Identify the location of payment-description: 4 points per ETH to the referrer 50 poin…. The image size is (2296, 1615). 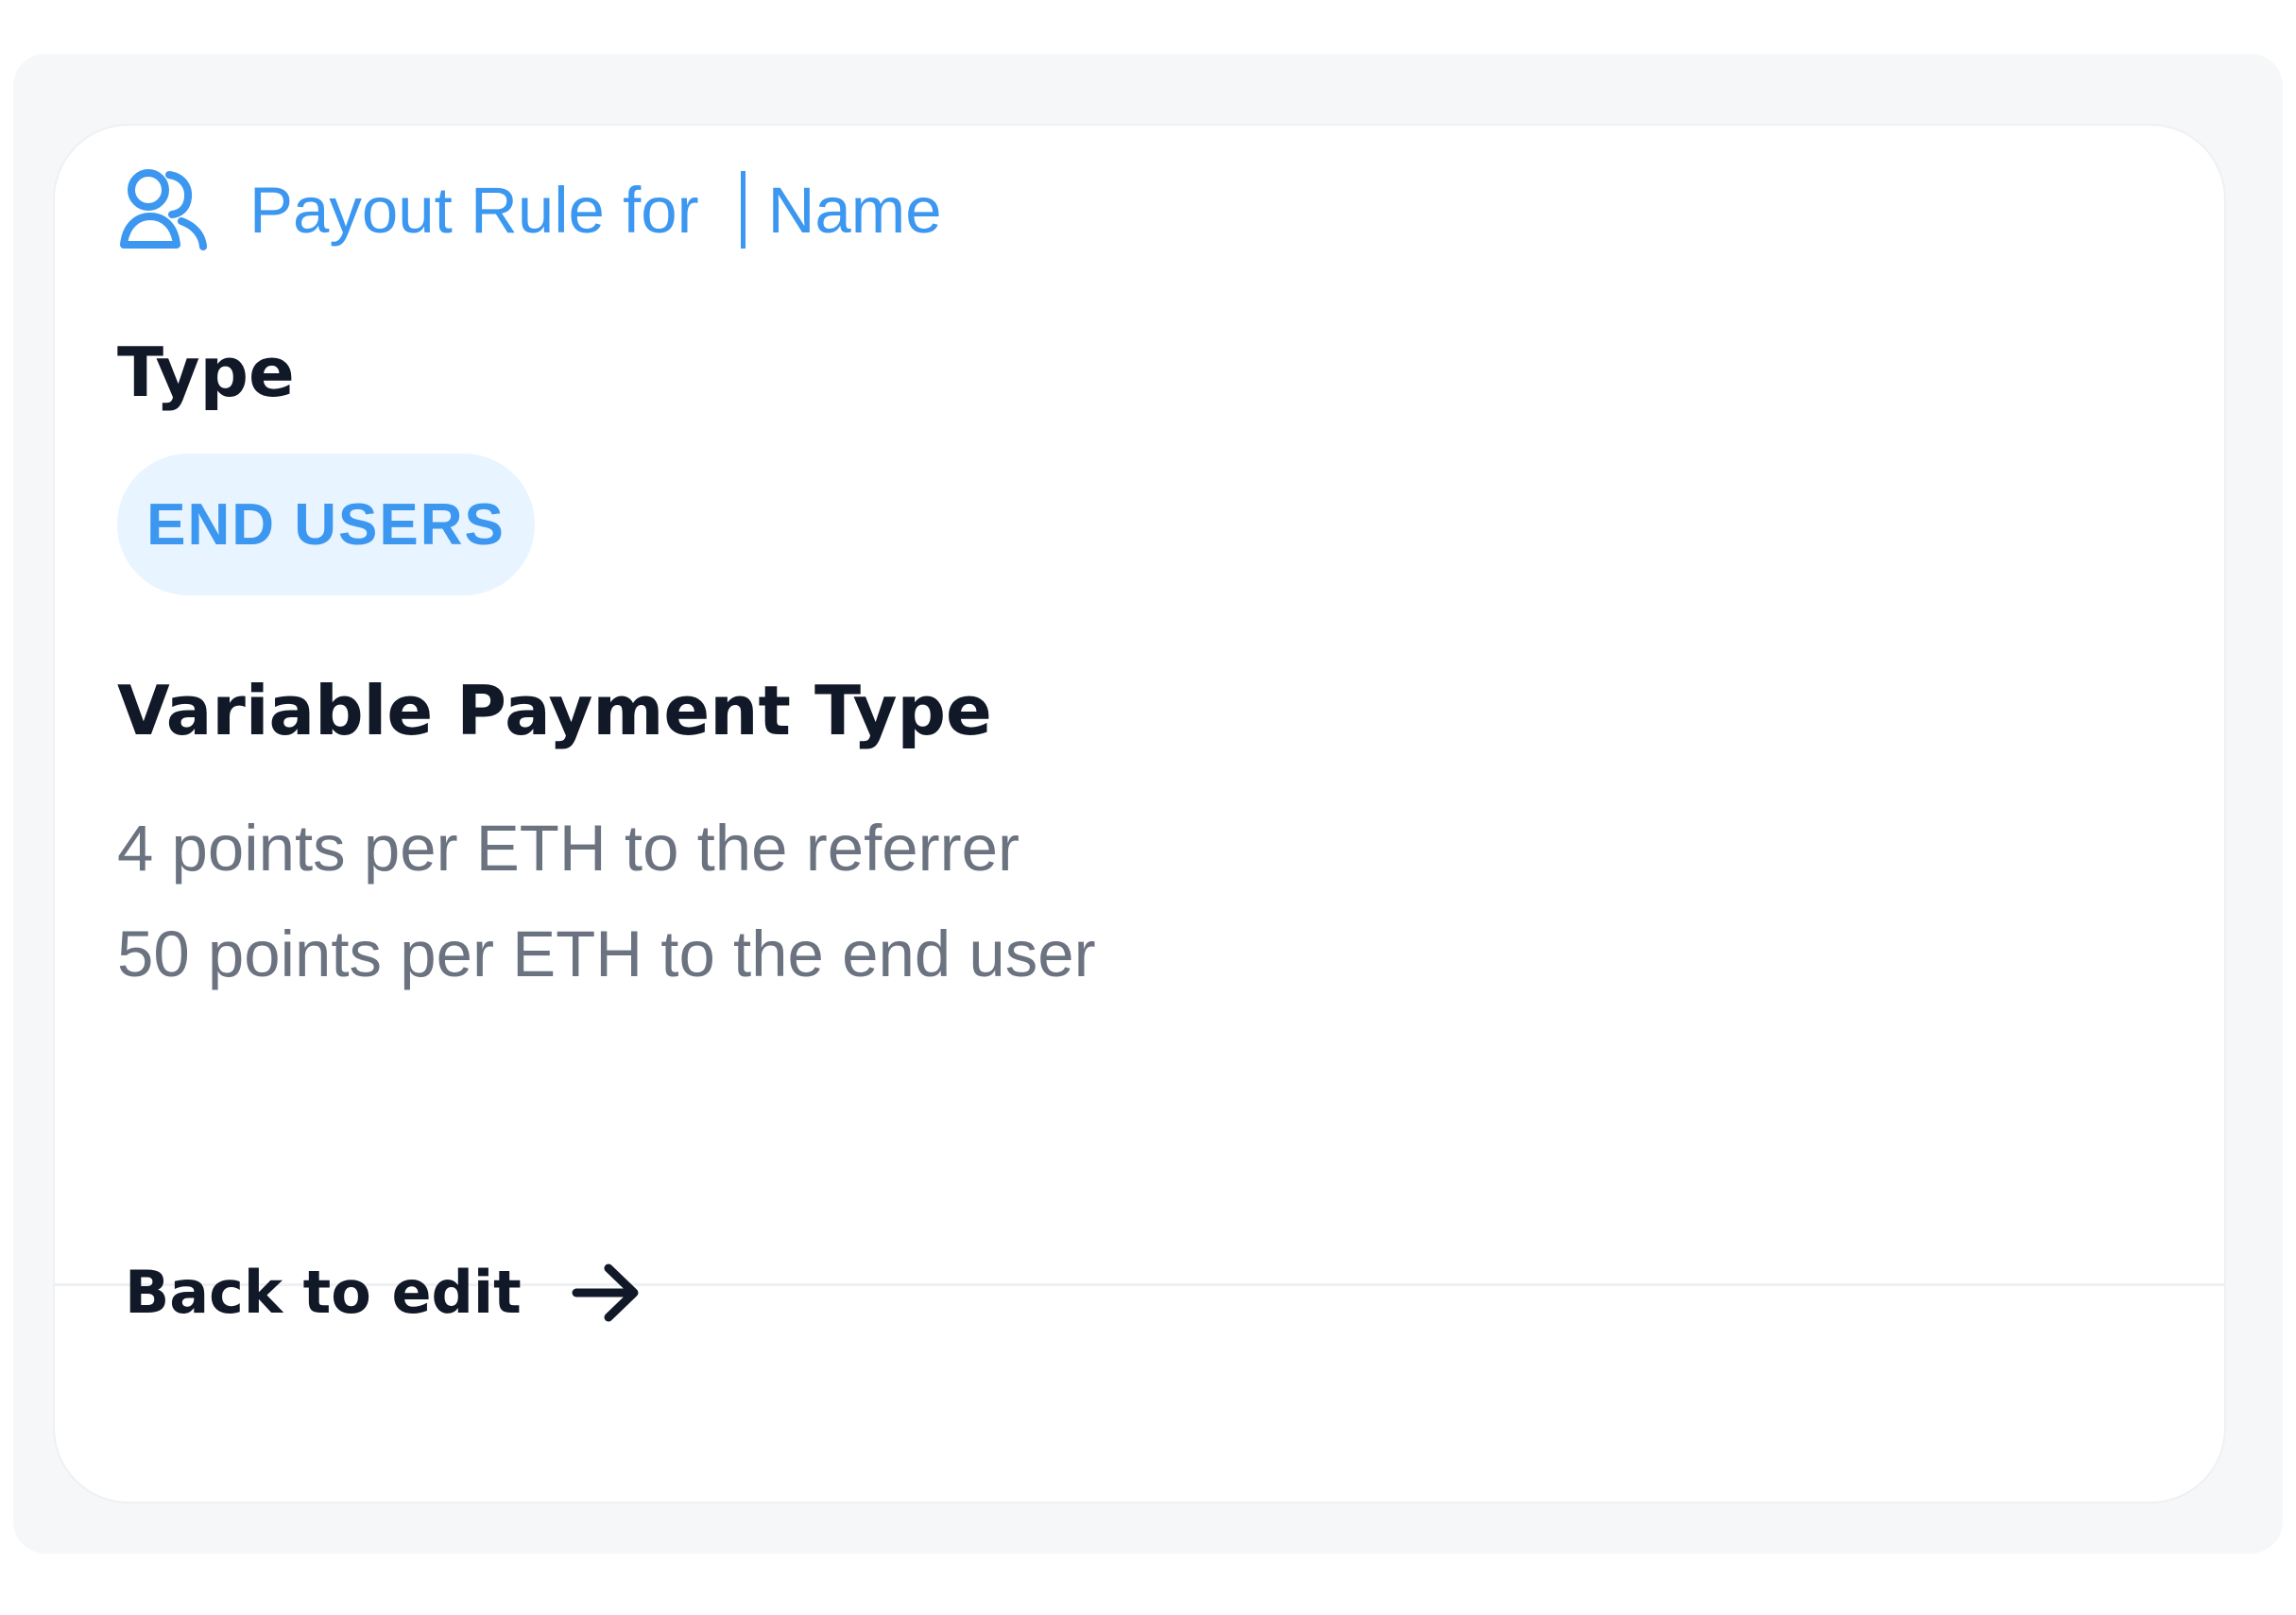
(606, 901).